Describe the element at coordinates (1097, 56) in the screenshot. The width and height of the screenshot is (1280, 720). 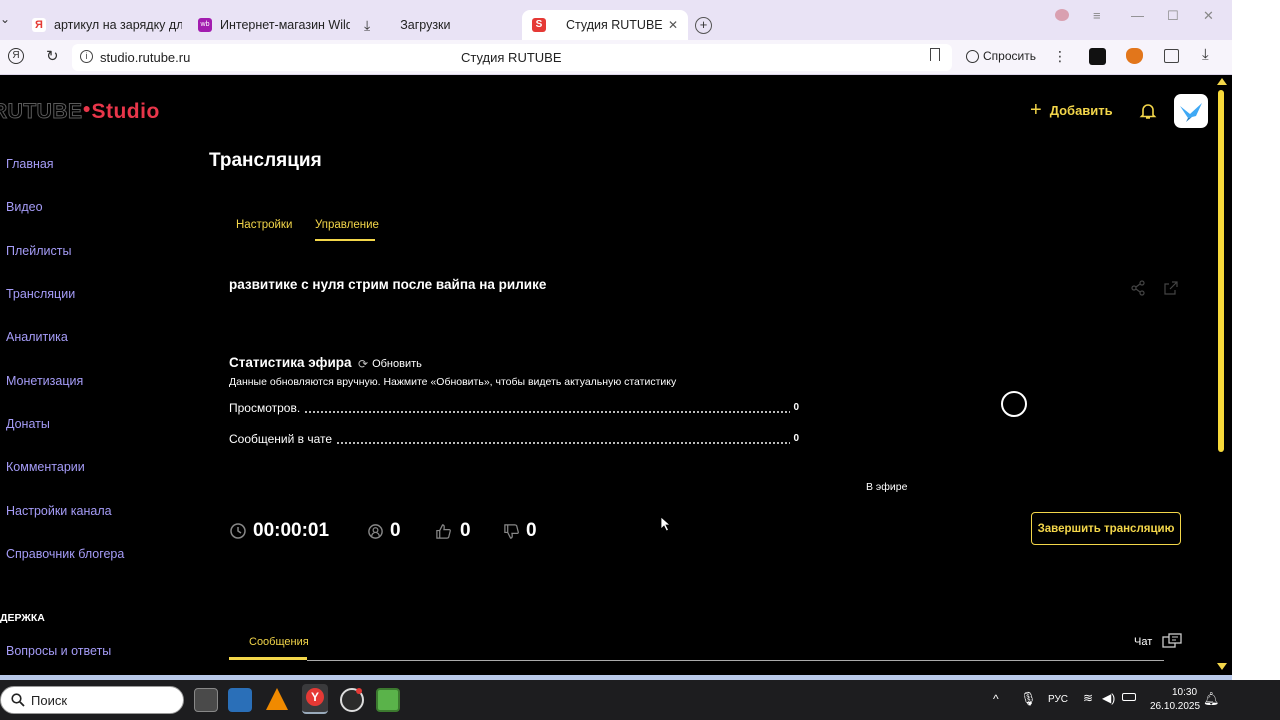
I see `extension-icon` at that location.